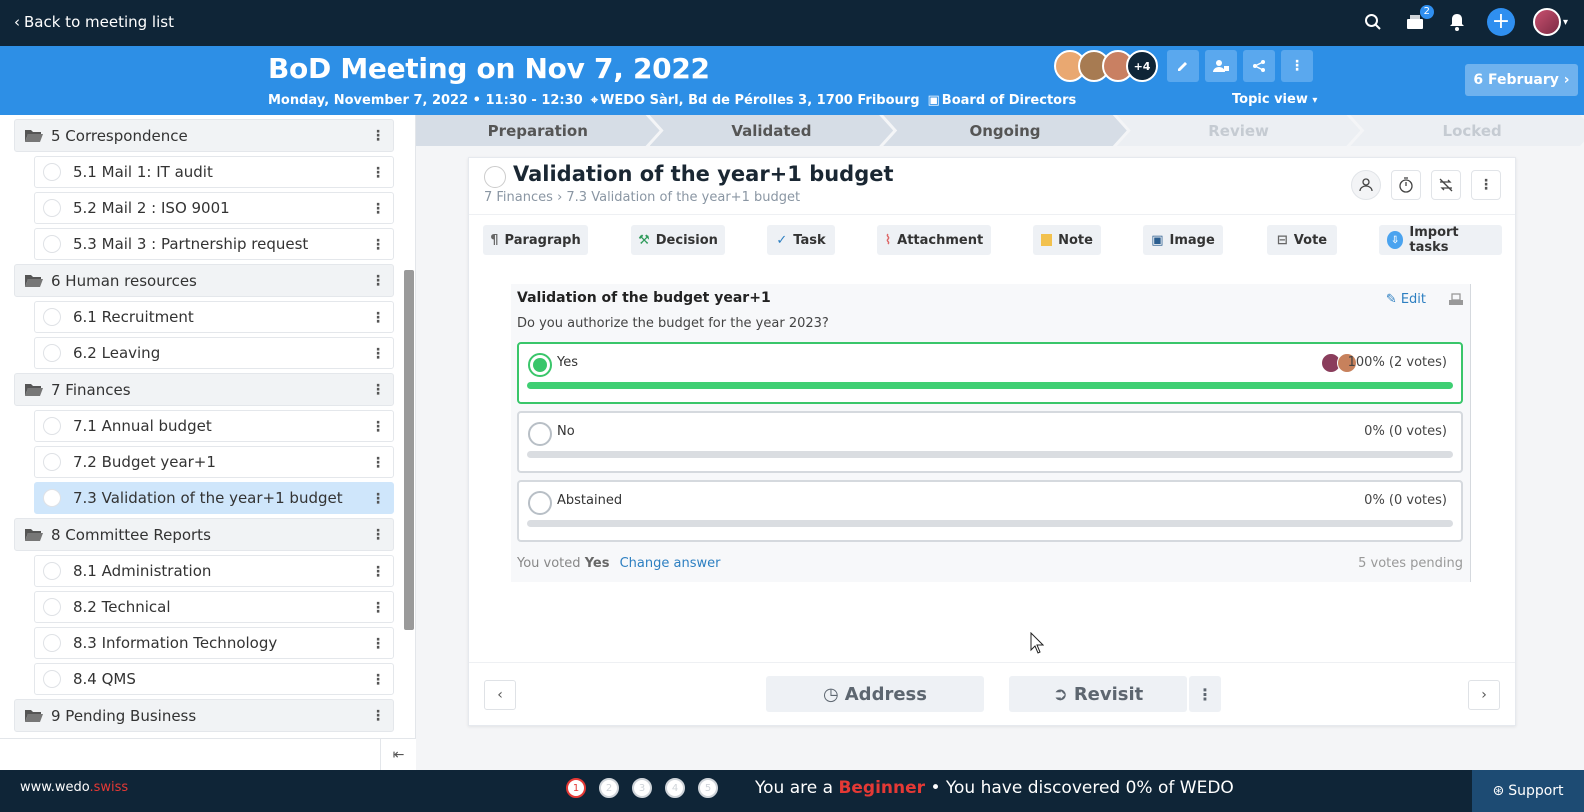 The width and height of the screenshot is (1584, 812). Describe the element at coordinates (204, 280) in the screenshot. I see `sidebar-section: 6 Human resources ⋮` at that location.